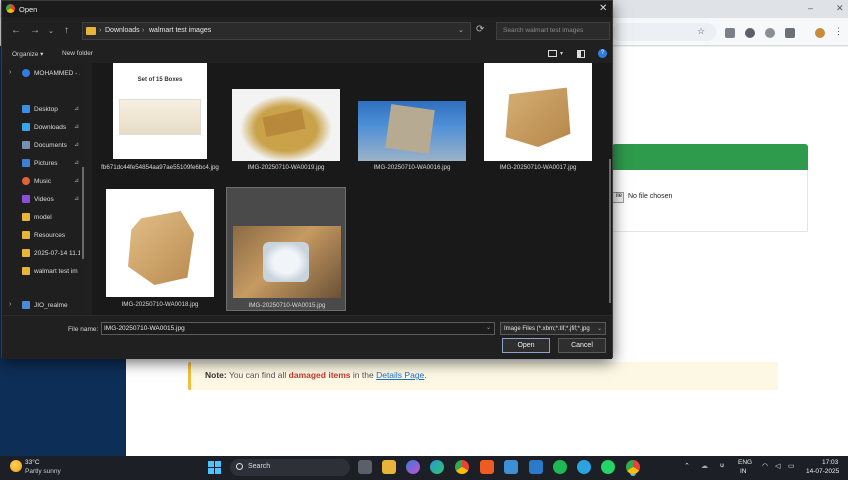 The width and height of the screenshot is (848, 480). I want to click on chevron-up-icon: ⌃, so click(687, 466).